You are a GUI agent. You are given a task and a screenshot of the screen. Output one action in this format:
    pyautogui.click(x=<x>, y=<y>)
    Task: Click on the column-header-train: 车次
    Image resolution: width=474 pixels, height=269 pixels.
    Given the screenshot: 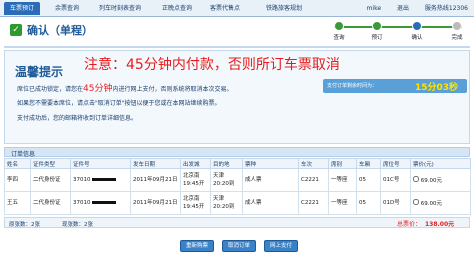 What is the action you would take?
    pyautogui.click(x=313, y=163)
    